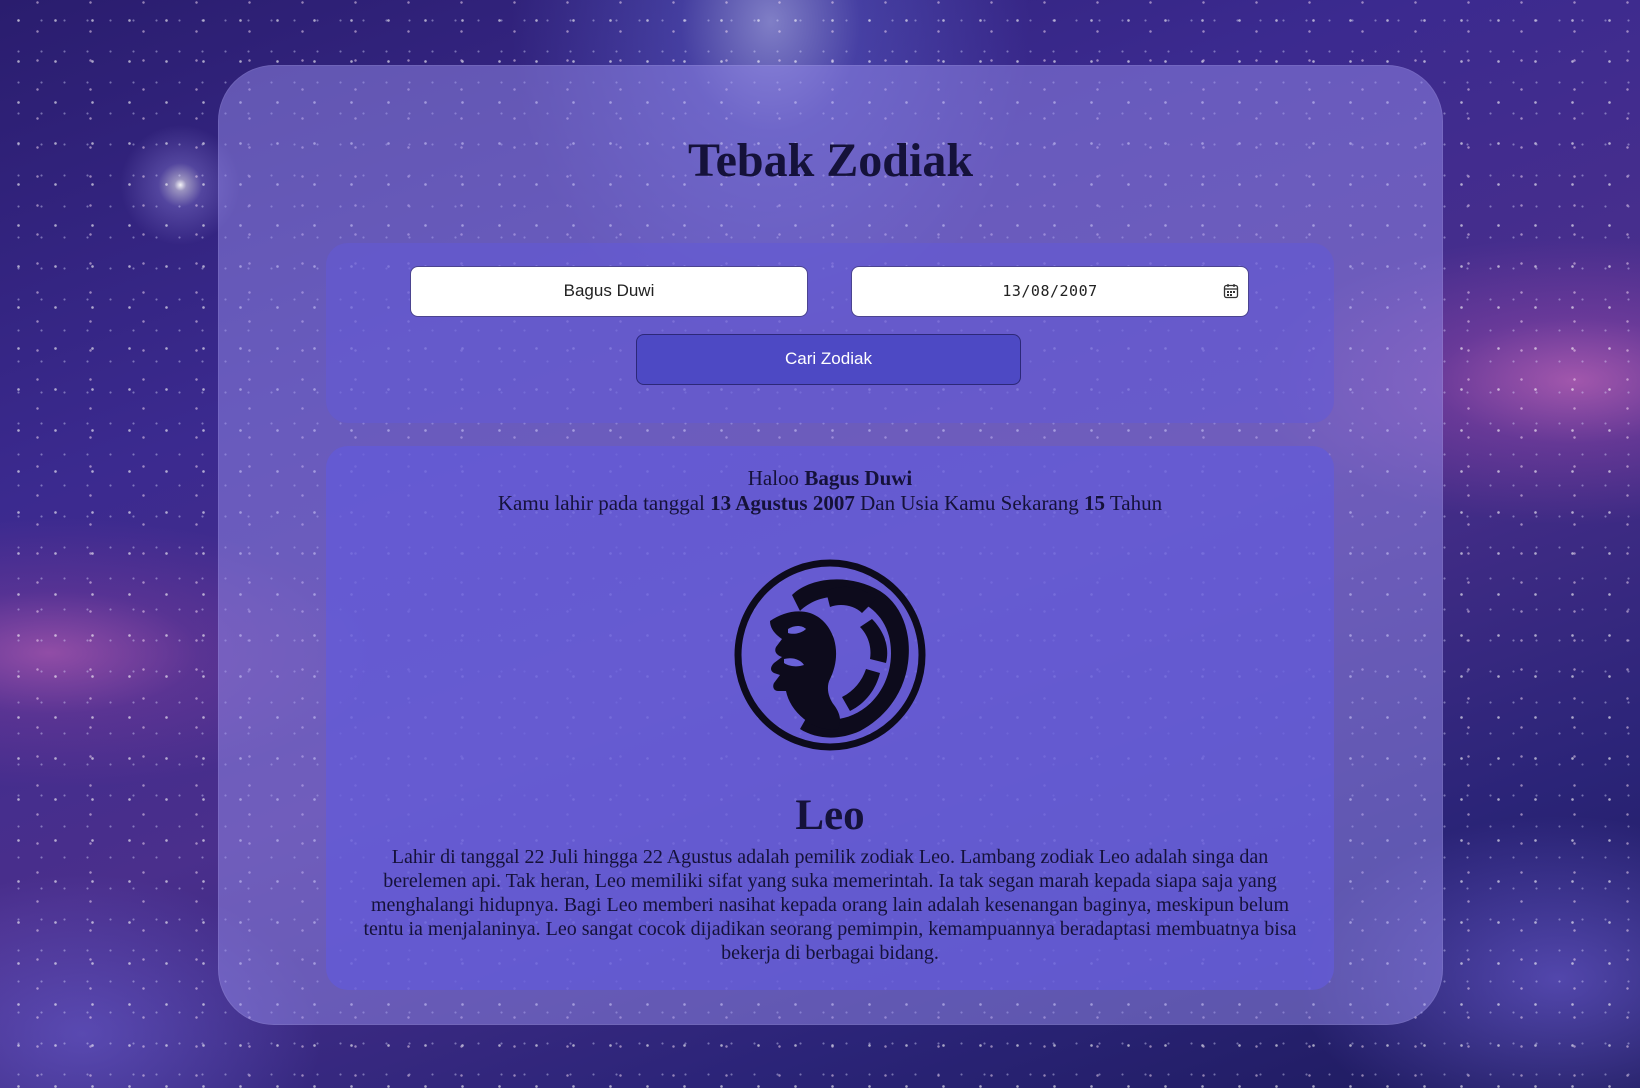 This screenshot has height=1088, width=1640. I want to click on page-title: Tebak Zodiak, so click(830, 160).